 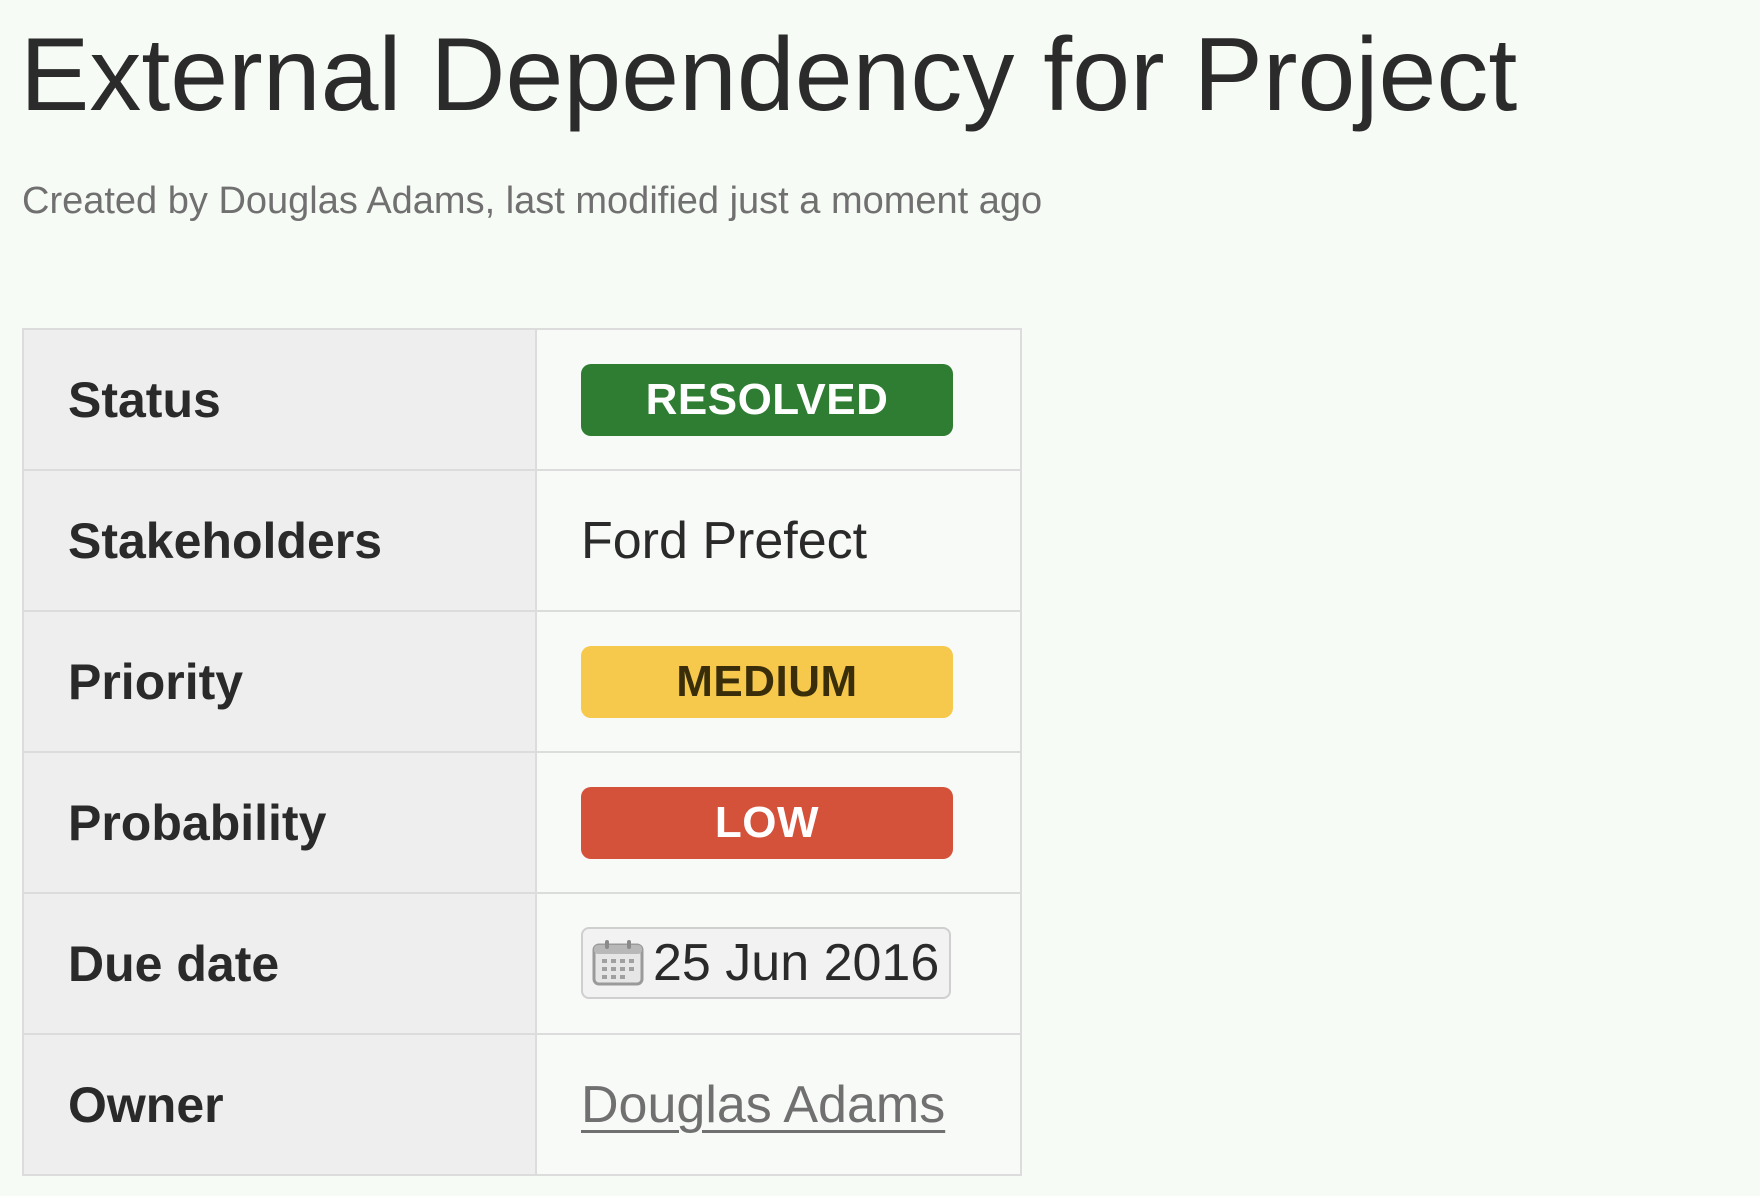 What do you see at coordinates (279, 822) in the screenshot?
I see `probability-label: Probability` at bounding box center [279, 822].